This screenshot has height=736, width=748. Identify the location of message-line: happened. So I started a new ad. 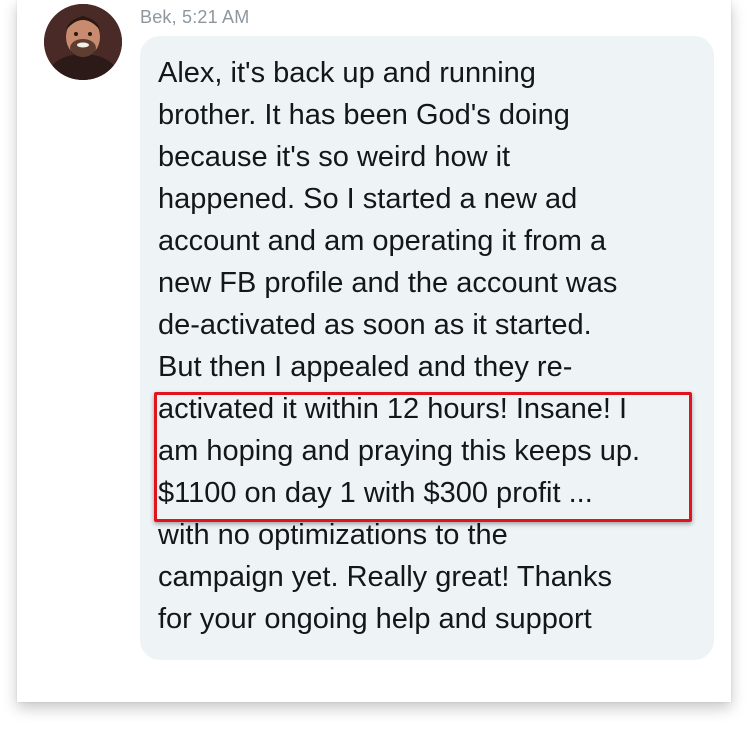
(368, 199).